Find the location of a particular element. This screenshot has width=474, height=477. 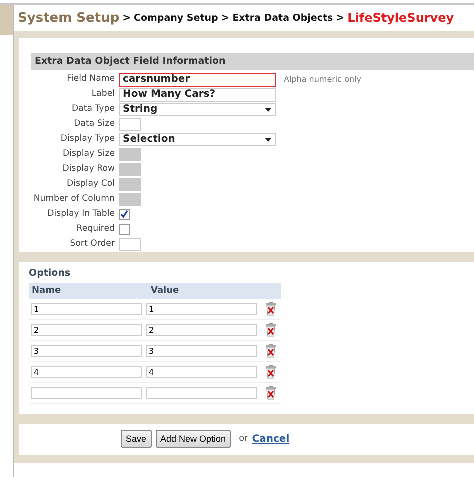

field-label: Display Size is located at coordinates (88, 154).